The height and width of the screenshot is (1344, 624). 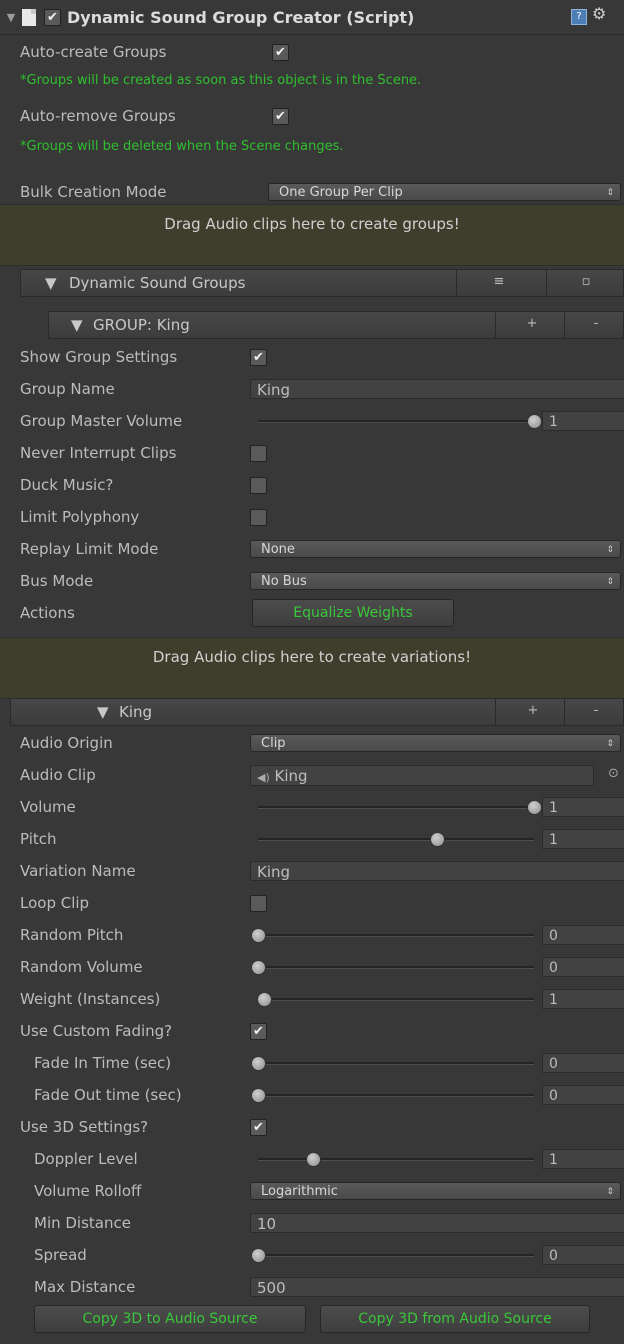 What do you see at coordinates (258, 485) in the screenshot?
I see `duck-music-checkbox` at bounding box center [258, 485].